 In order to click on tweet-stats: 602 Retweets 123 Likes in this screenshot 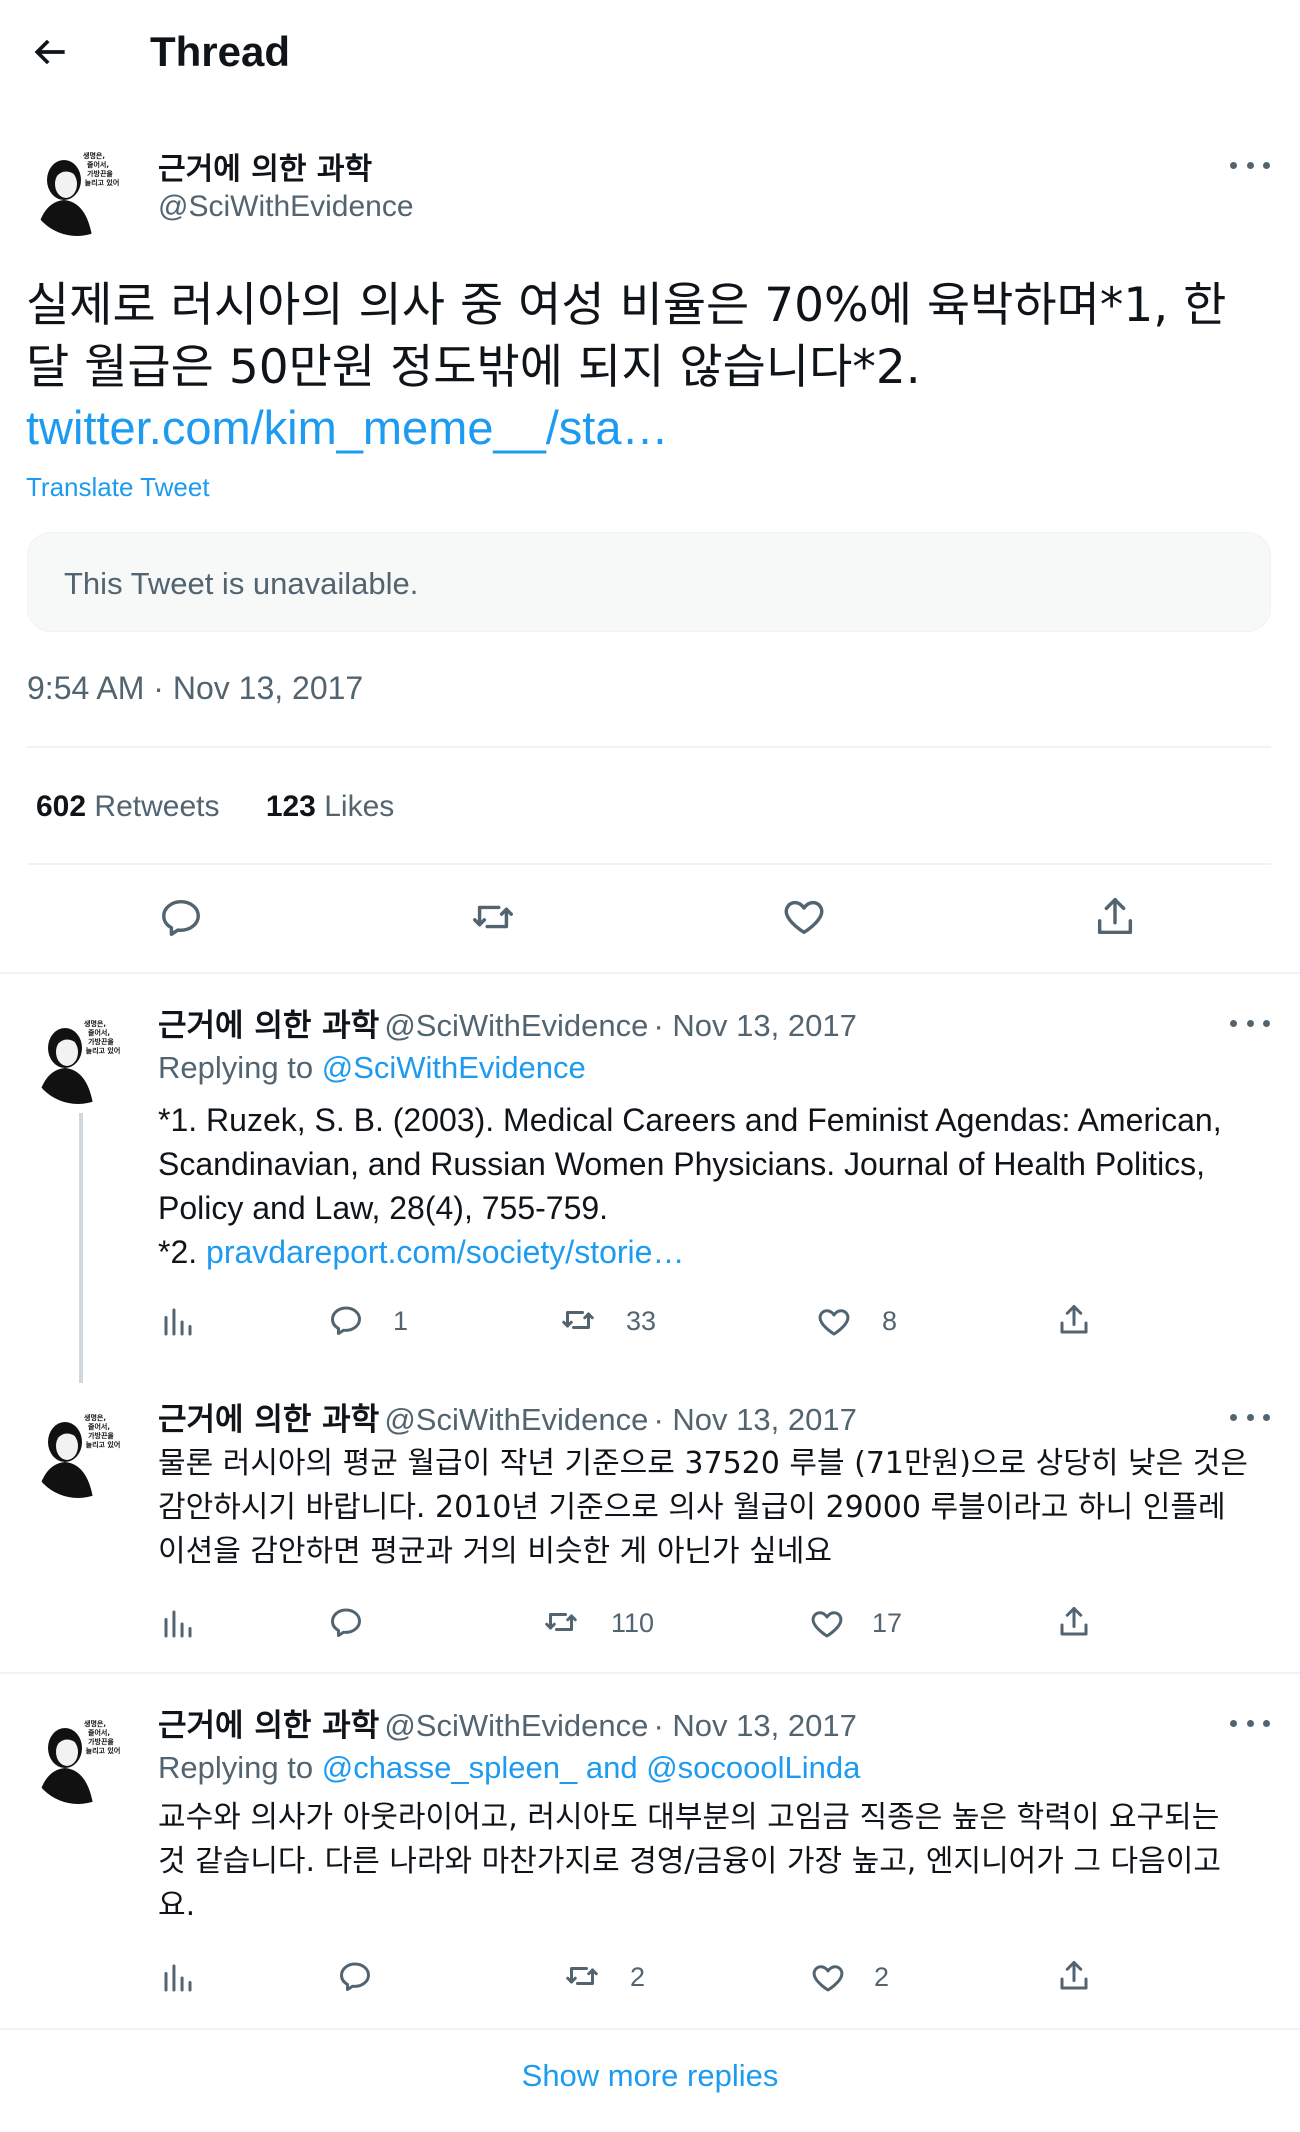, I will do `click(234, 807)`.